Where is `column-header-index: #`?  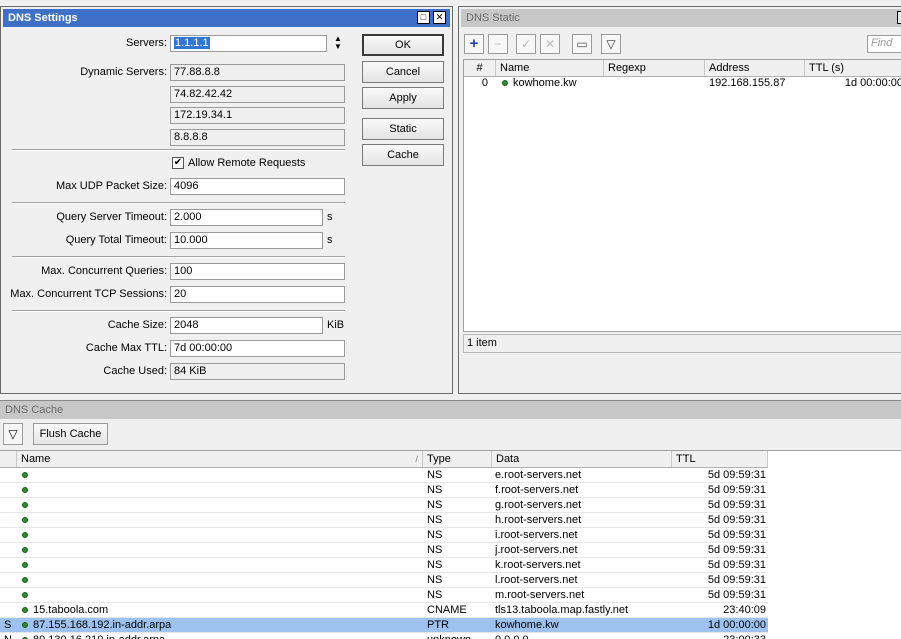 column-header-index: # is located at coordinates (480, 68).